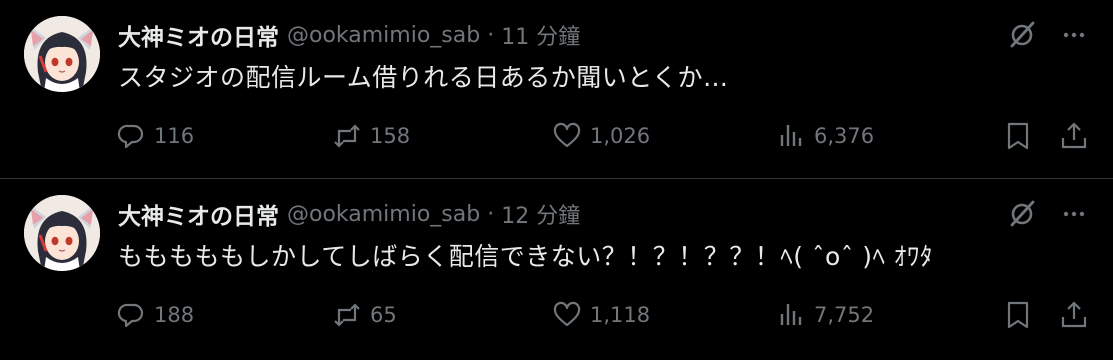  I want to click on tweet-header: 大神ミオの日常 @ookamimio_sab · 11 分鐘, so click(349, 35).